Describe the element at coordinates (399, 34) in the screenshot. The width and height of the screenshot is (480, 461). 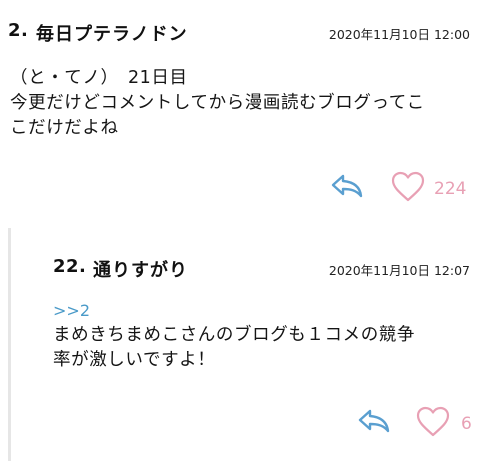
I see `comment-timestamp: 2020年11月10日 12:00` at that location.